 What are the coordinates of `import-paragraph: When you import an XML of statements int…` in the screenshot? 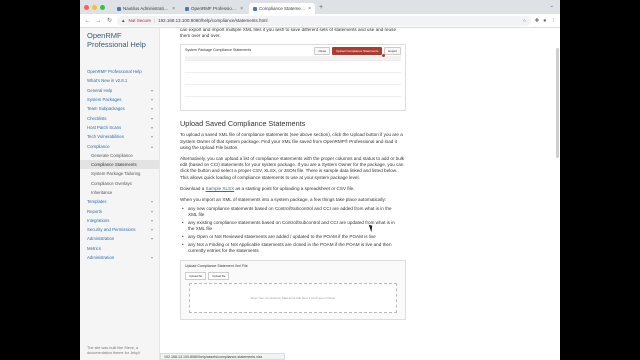 It's located at (283, 200).